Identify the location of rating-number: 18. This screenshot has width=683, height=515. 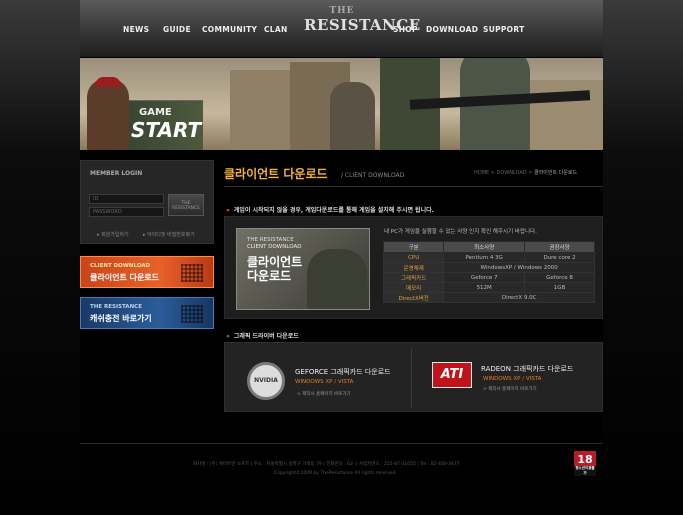
(585, 459).